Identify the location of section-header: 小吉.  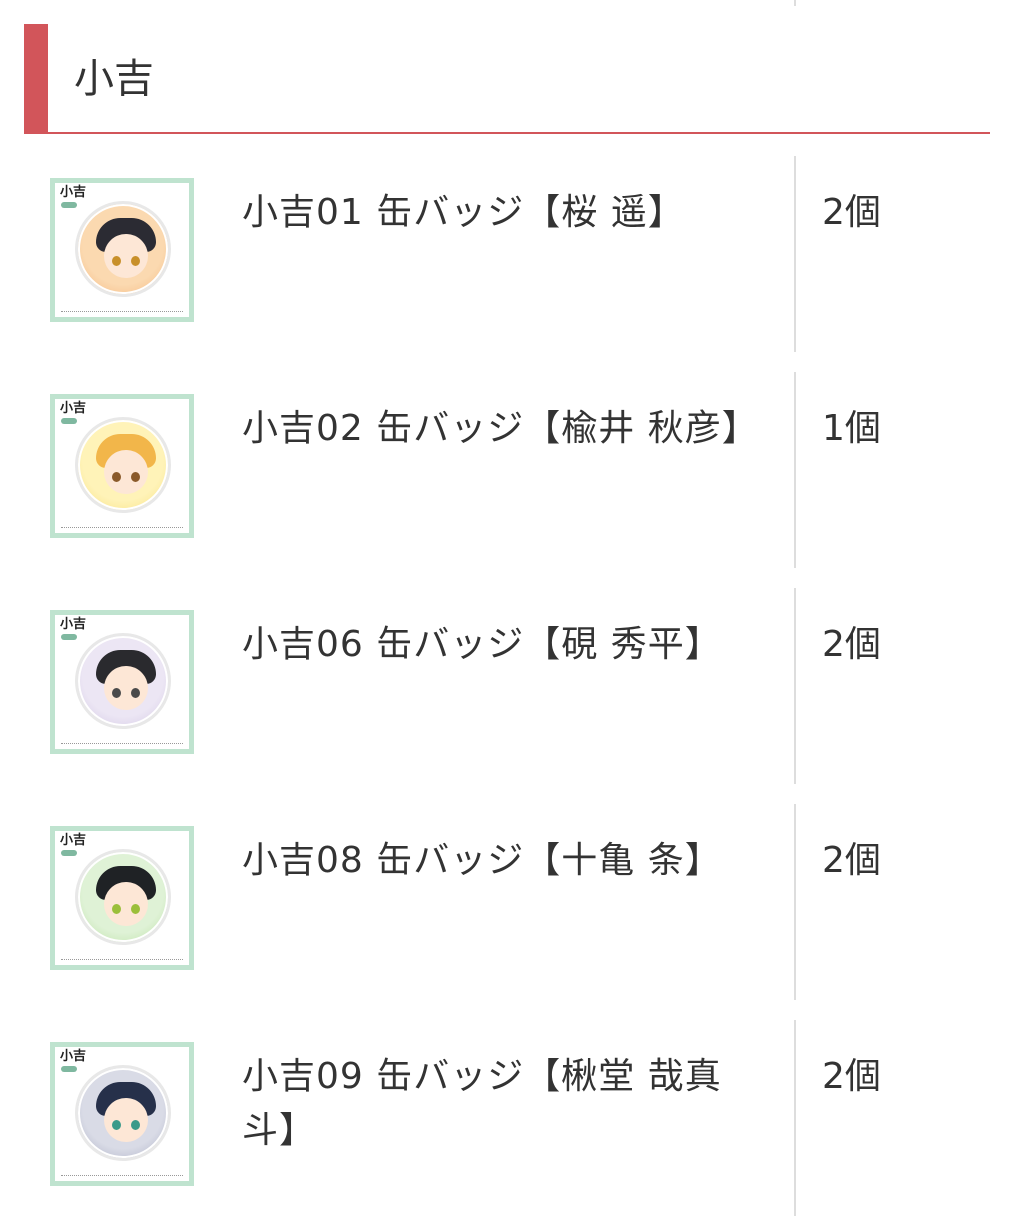
(507, 79).